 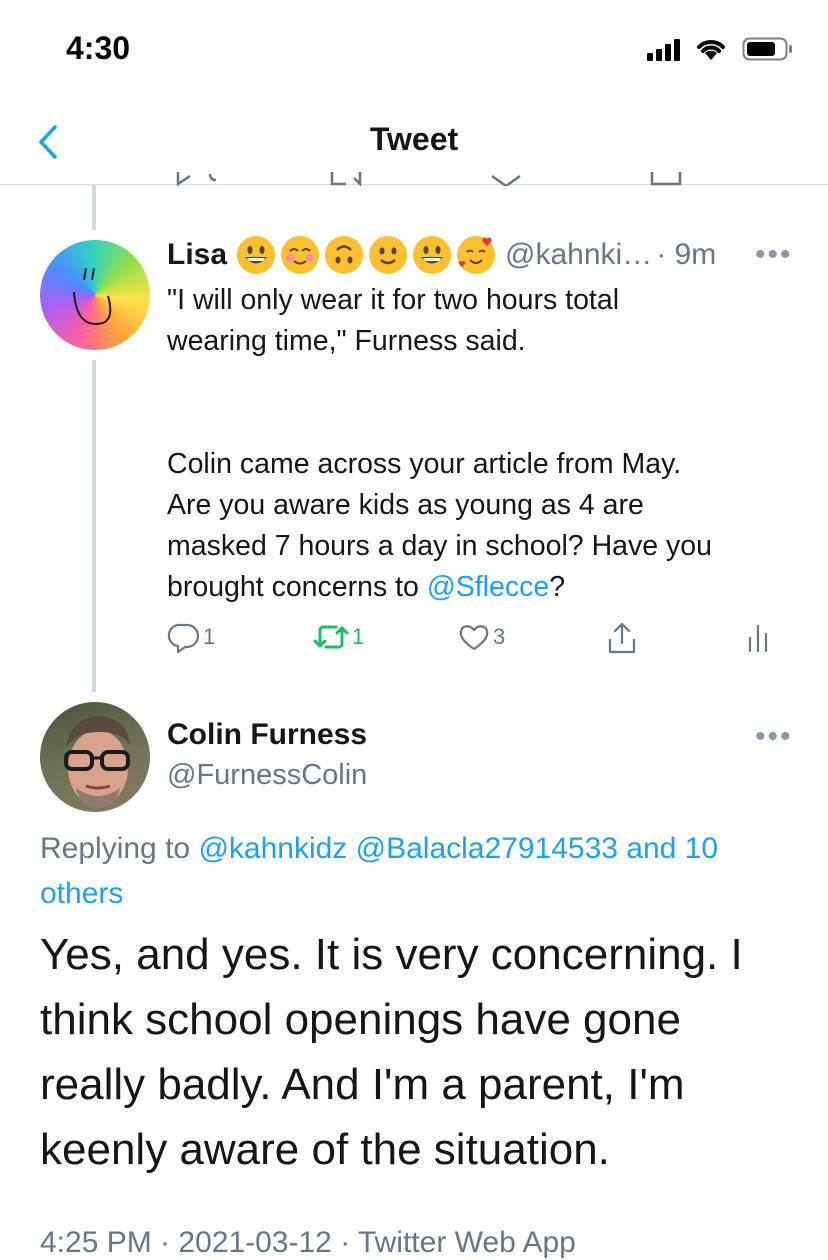 I want to click on reply-tweet-actions: 1 1 3, so click(x=477, y=642).